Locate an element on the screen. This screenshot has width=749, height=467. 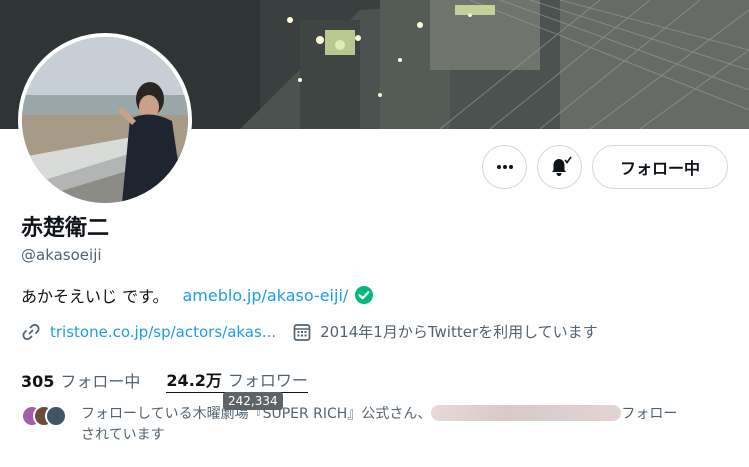
more-button is located at coordinates (504, 167).